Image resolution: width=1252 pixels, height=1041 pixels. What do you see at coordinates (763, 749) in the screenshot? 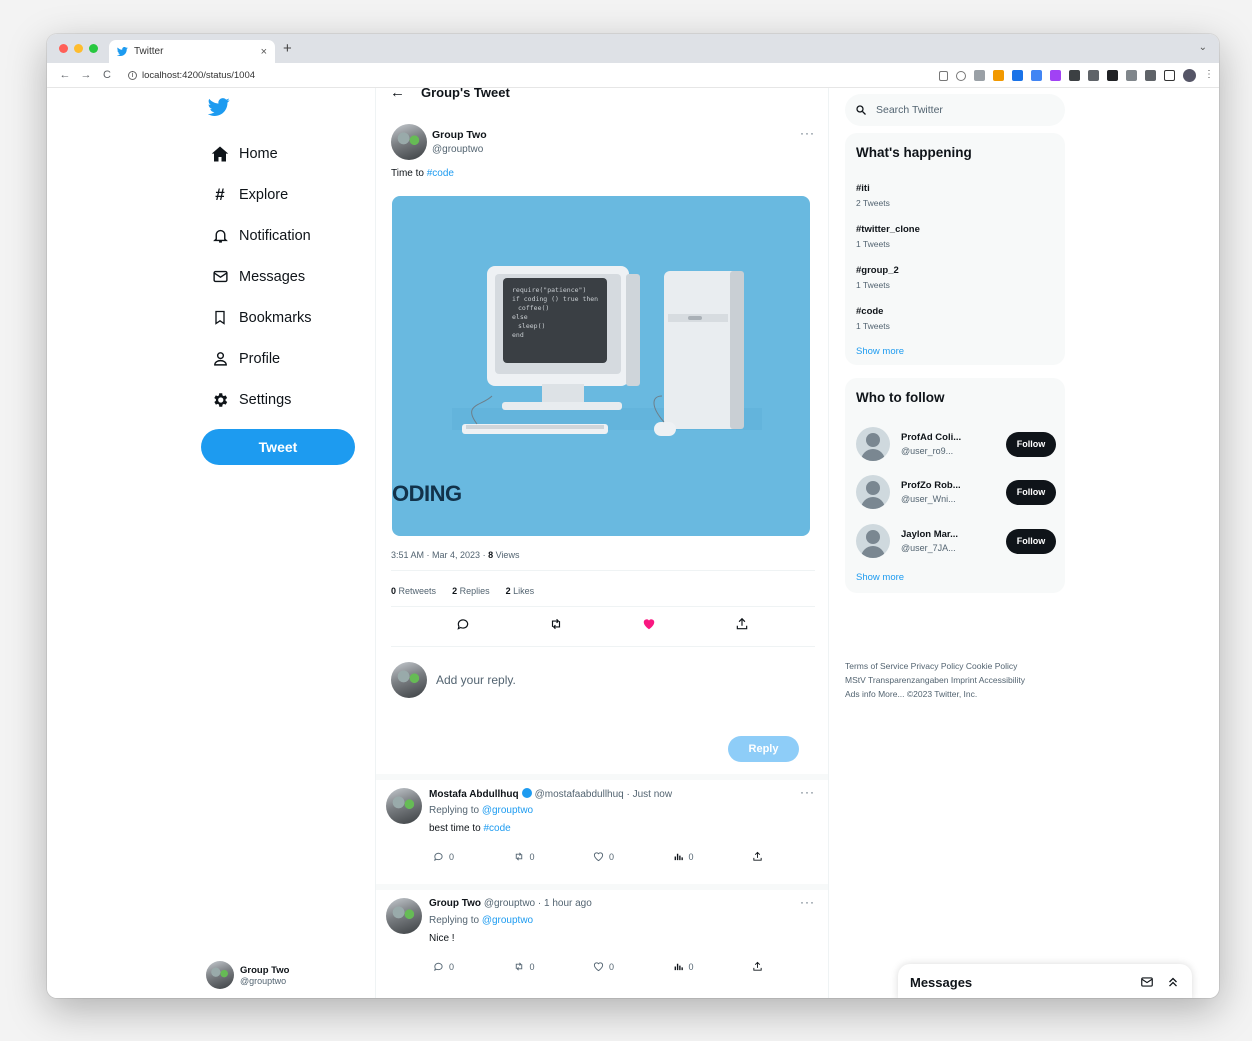
I see `reply-button: Reply` at bounding box center [763, 749].